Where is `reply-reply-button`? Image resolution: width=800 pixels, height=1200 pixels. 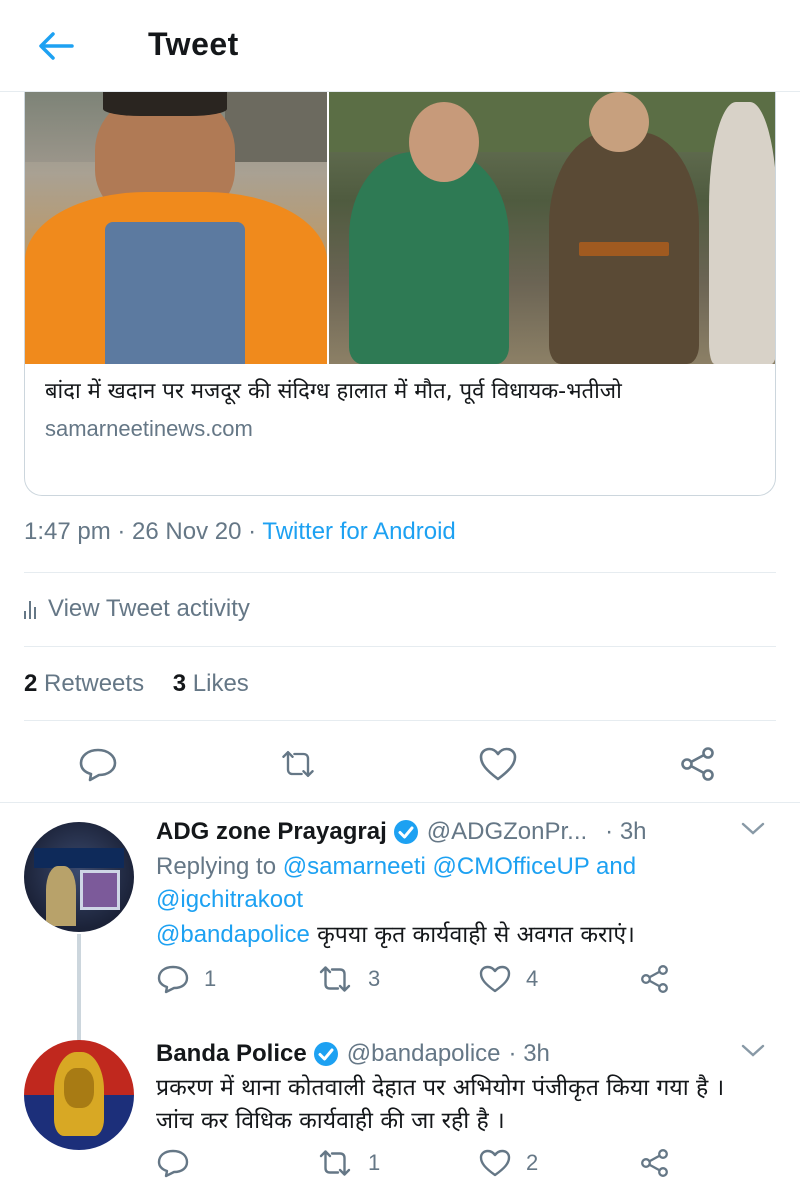 reply-reply-button is located at coordinates (180, 1163).